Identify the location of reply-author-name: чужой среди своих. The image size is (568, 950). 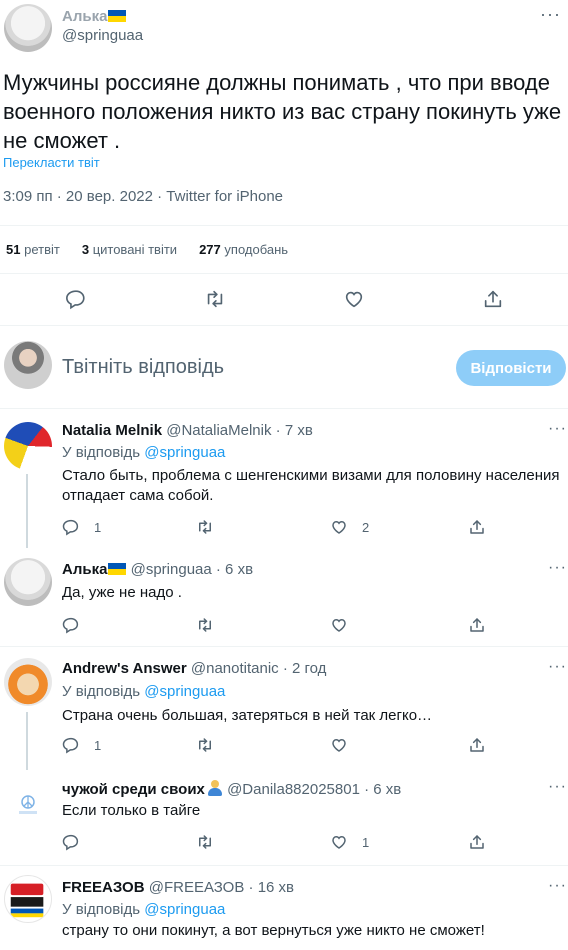
(142, 789).